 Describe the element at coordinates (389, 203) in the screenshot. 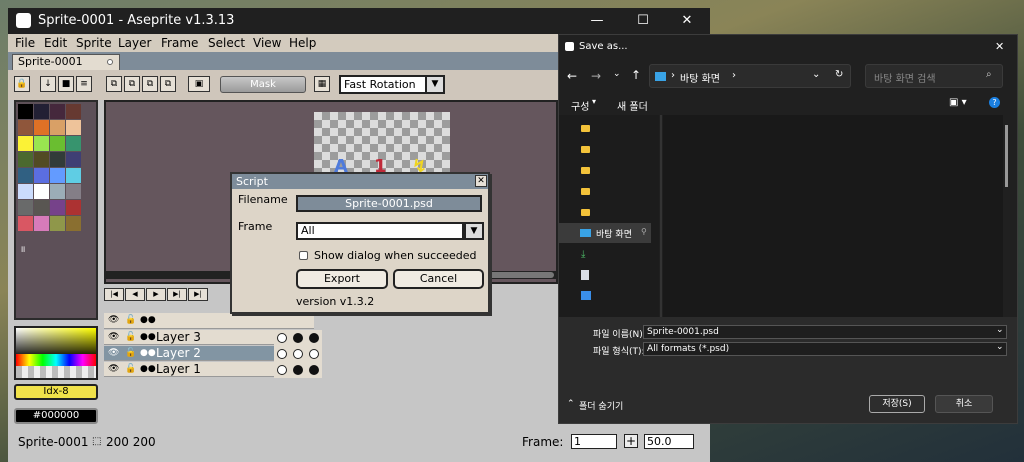

I see `filename-input: Sprite-0001.psd` at that location.